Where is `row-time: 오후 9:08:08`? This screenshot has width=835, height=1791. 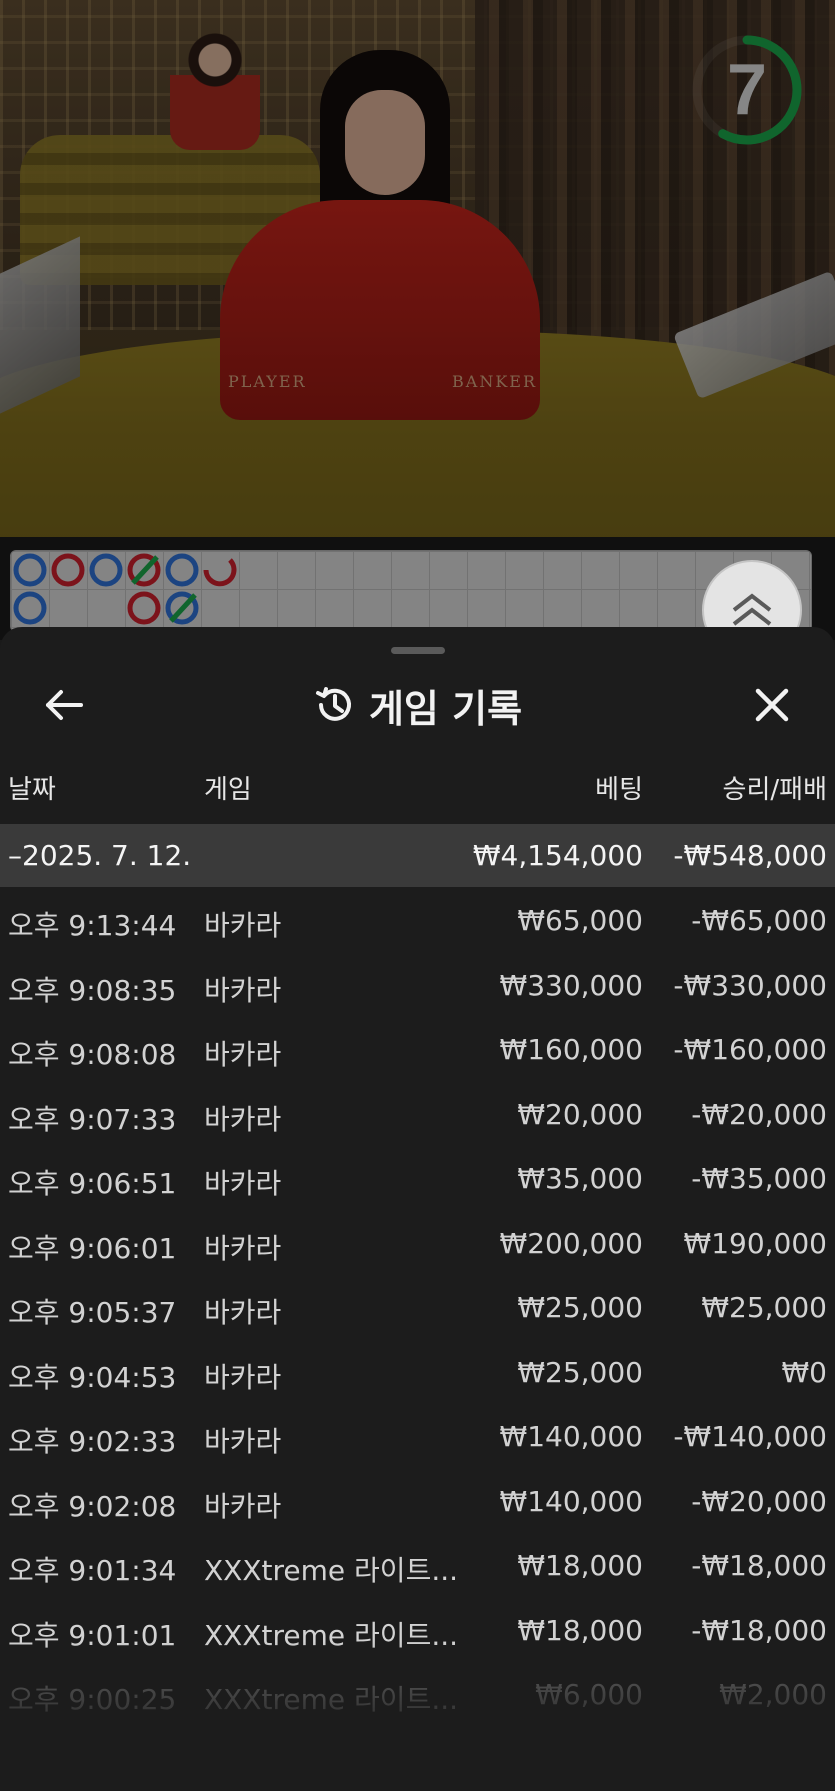
row-time: 오후 9:08:08 is located at coordinates (92, 1054).